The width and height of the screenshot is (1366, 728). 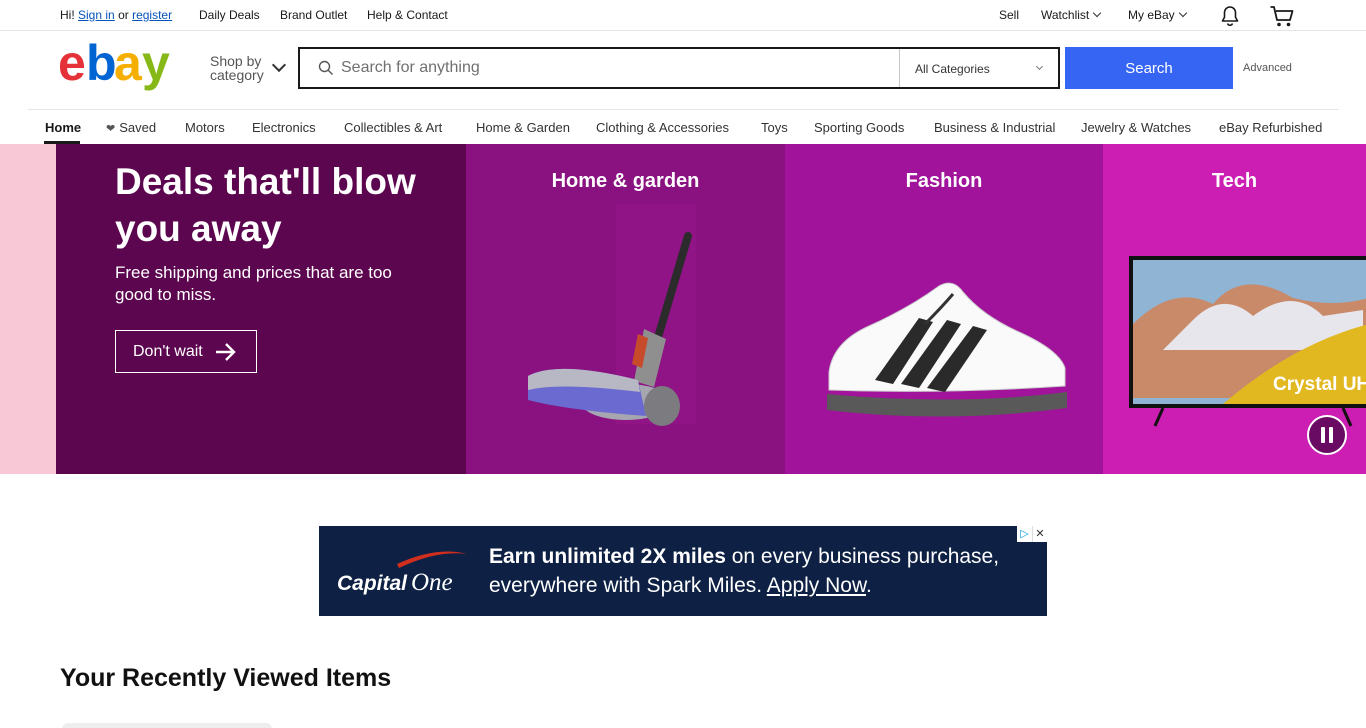 What do you see at coordinates (612, 315) in the screenshot?
I see `vacuum-image` at bounding box center [612, 315].